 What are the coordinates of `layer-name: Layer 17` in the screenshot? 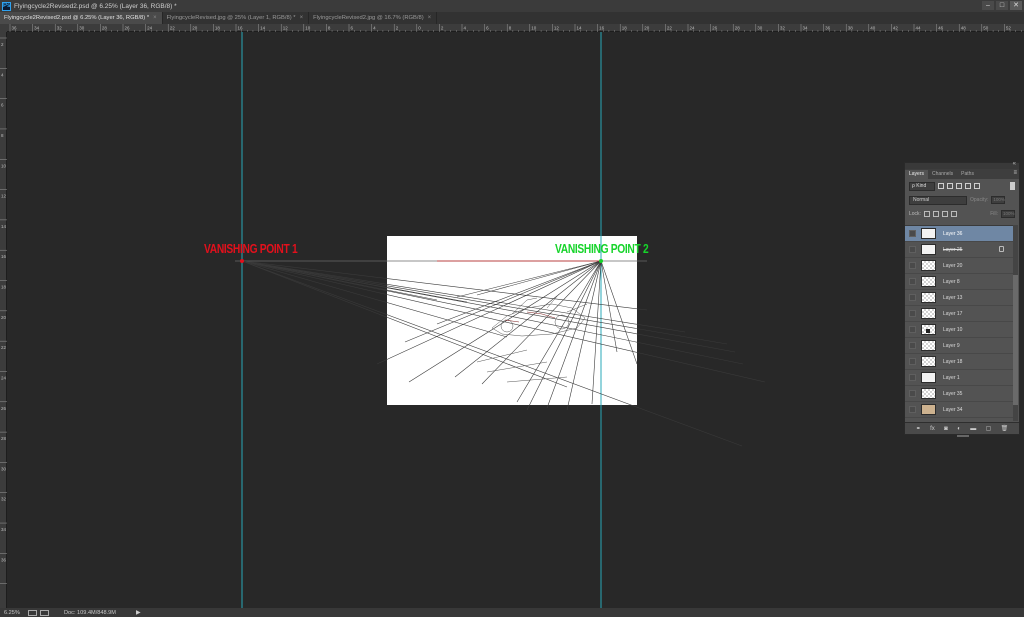 It's located at (952, 314).